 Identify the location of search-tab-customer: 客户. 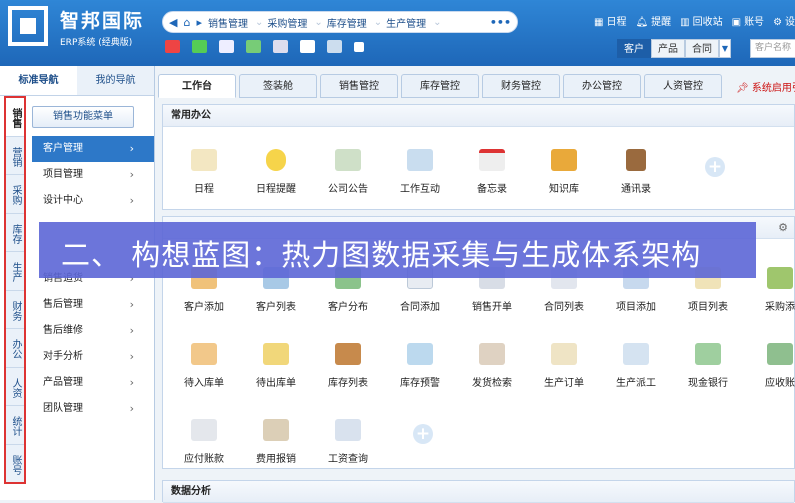
(634, 48).